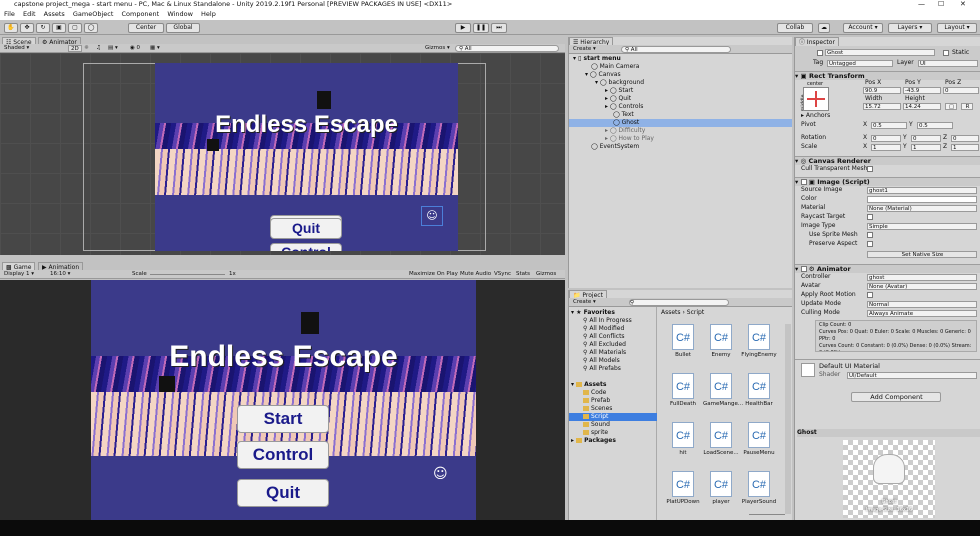  Describe the element at coordinates (926, 147) in the screenshot. I see `scale-y-field: 1` at that location.